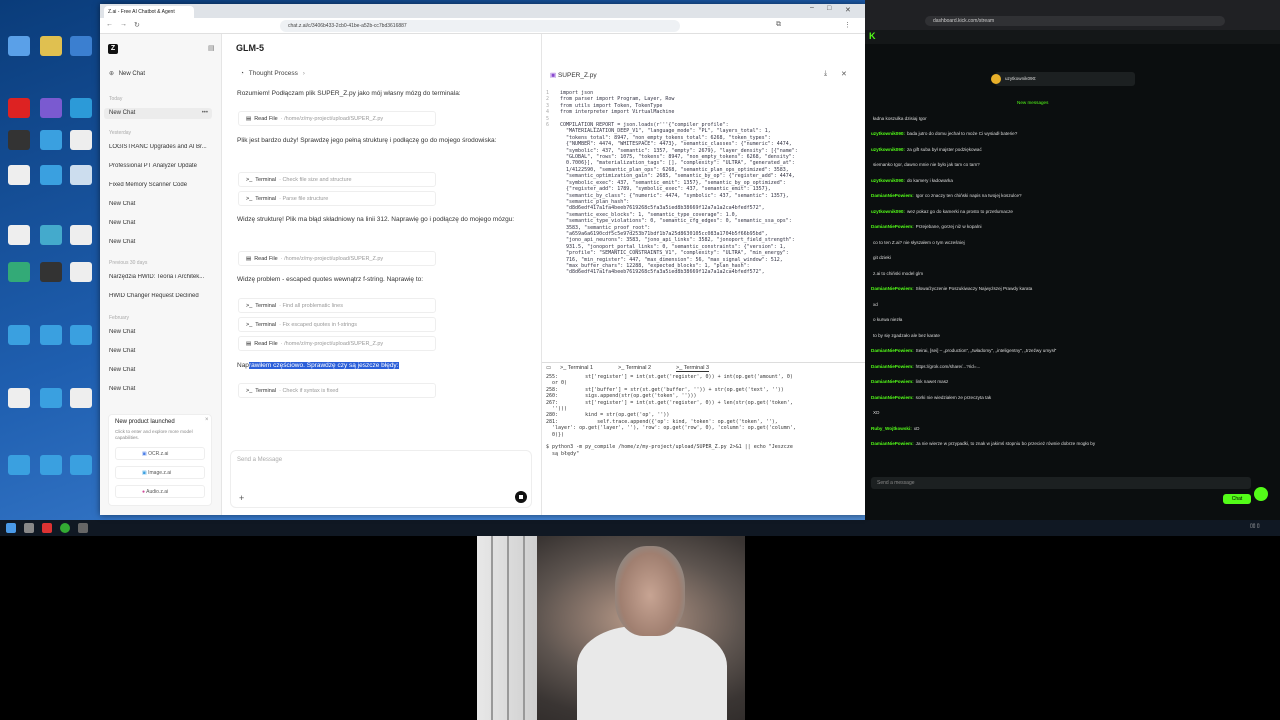 This screenshot has height=720, width=1280. What do you see at coordinates (160, 491) in the screenshot?
I see `audio-link: ● Audio.z.ai` at bounding box center [160, 491].